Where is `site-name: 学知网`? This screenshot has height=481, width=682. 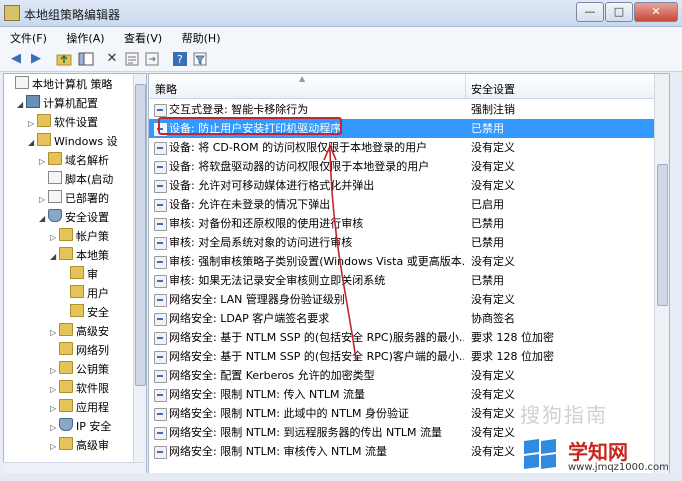
site-name: 学知网 is located at coordinates (598, 452).